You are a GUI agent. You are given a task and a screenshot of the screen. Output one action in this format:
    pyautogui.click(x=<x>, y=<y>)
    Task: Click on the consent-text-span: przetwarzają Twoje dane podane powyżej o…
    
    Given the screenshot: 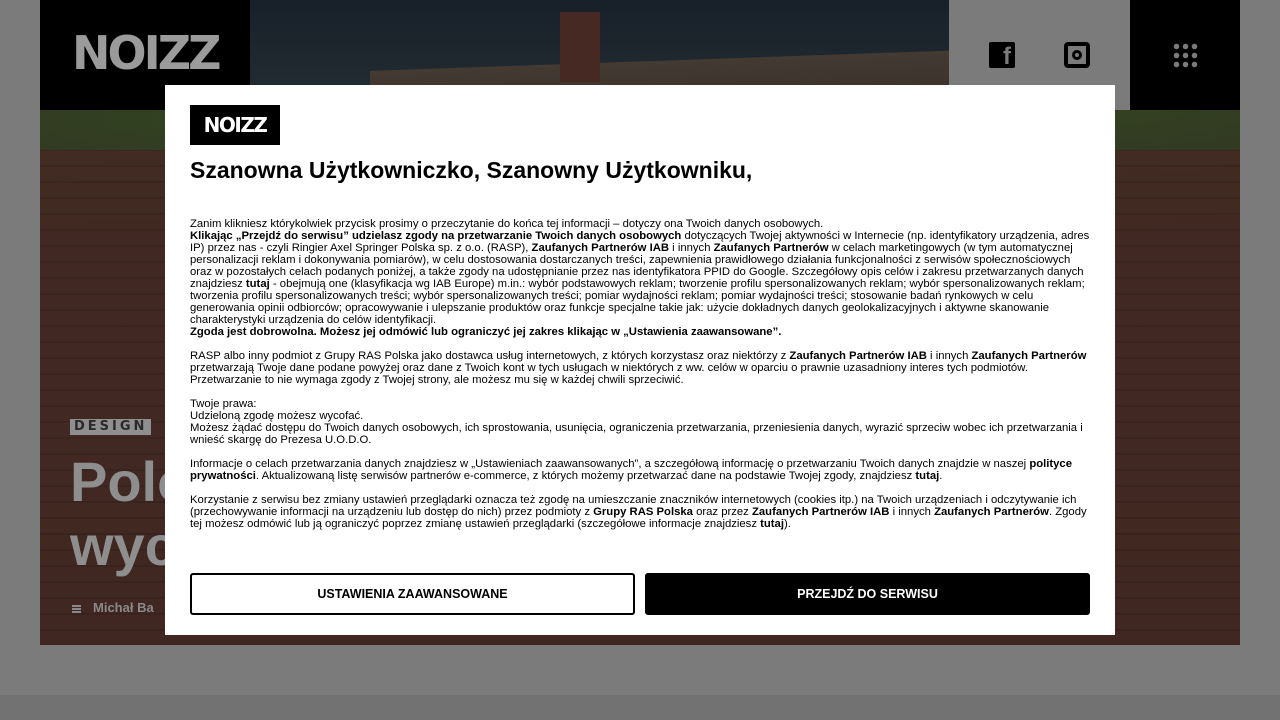 What is the action you would take?
    pyautogui.click(x=609, y=374)
    